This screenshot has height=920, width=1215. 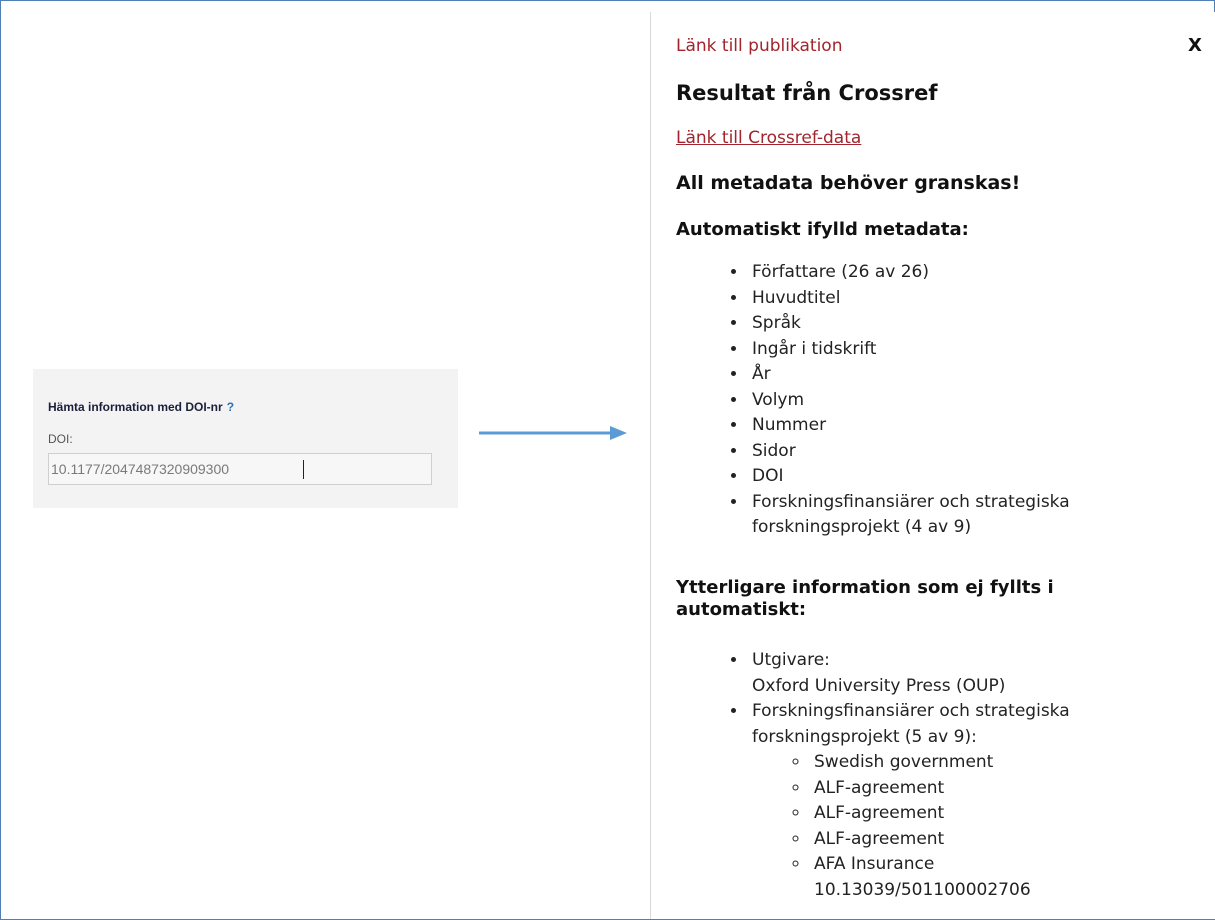 I want to click on list-item: Nummer, so click(x=958, y=426).